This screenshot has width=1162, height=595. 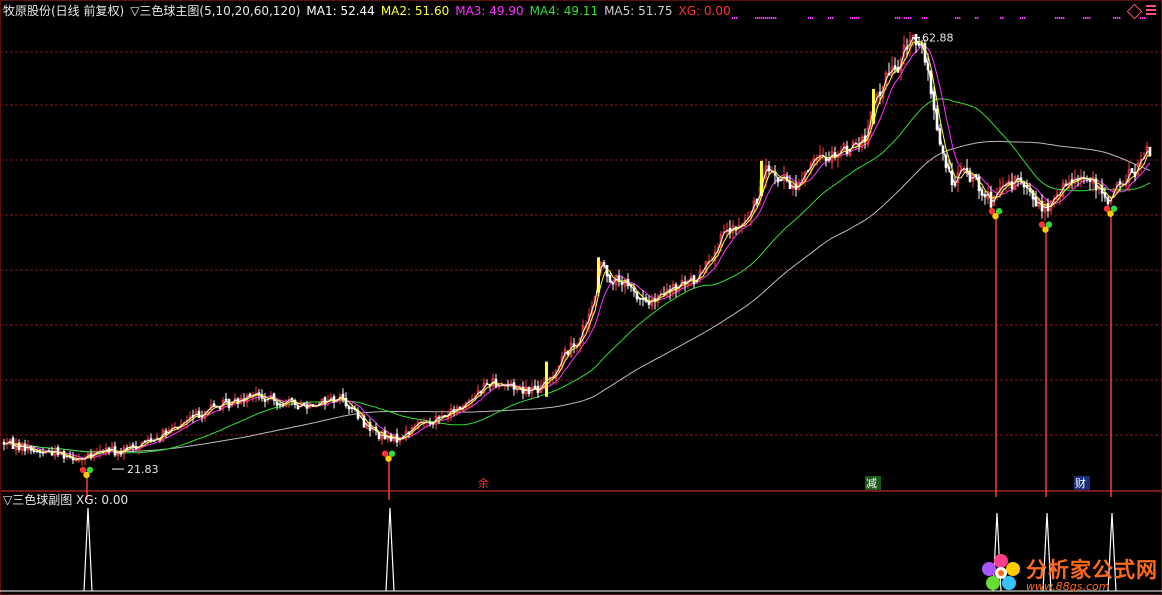 What do you see at coordinates (340, 11) in the screenshot?
I see `ma1-value: MA1: 52.44` at bounding box center [340, 11].